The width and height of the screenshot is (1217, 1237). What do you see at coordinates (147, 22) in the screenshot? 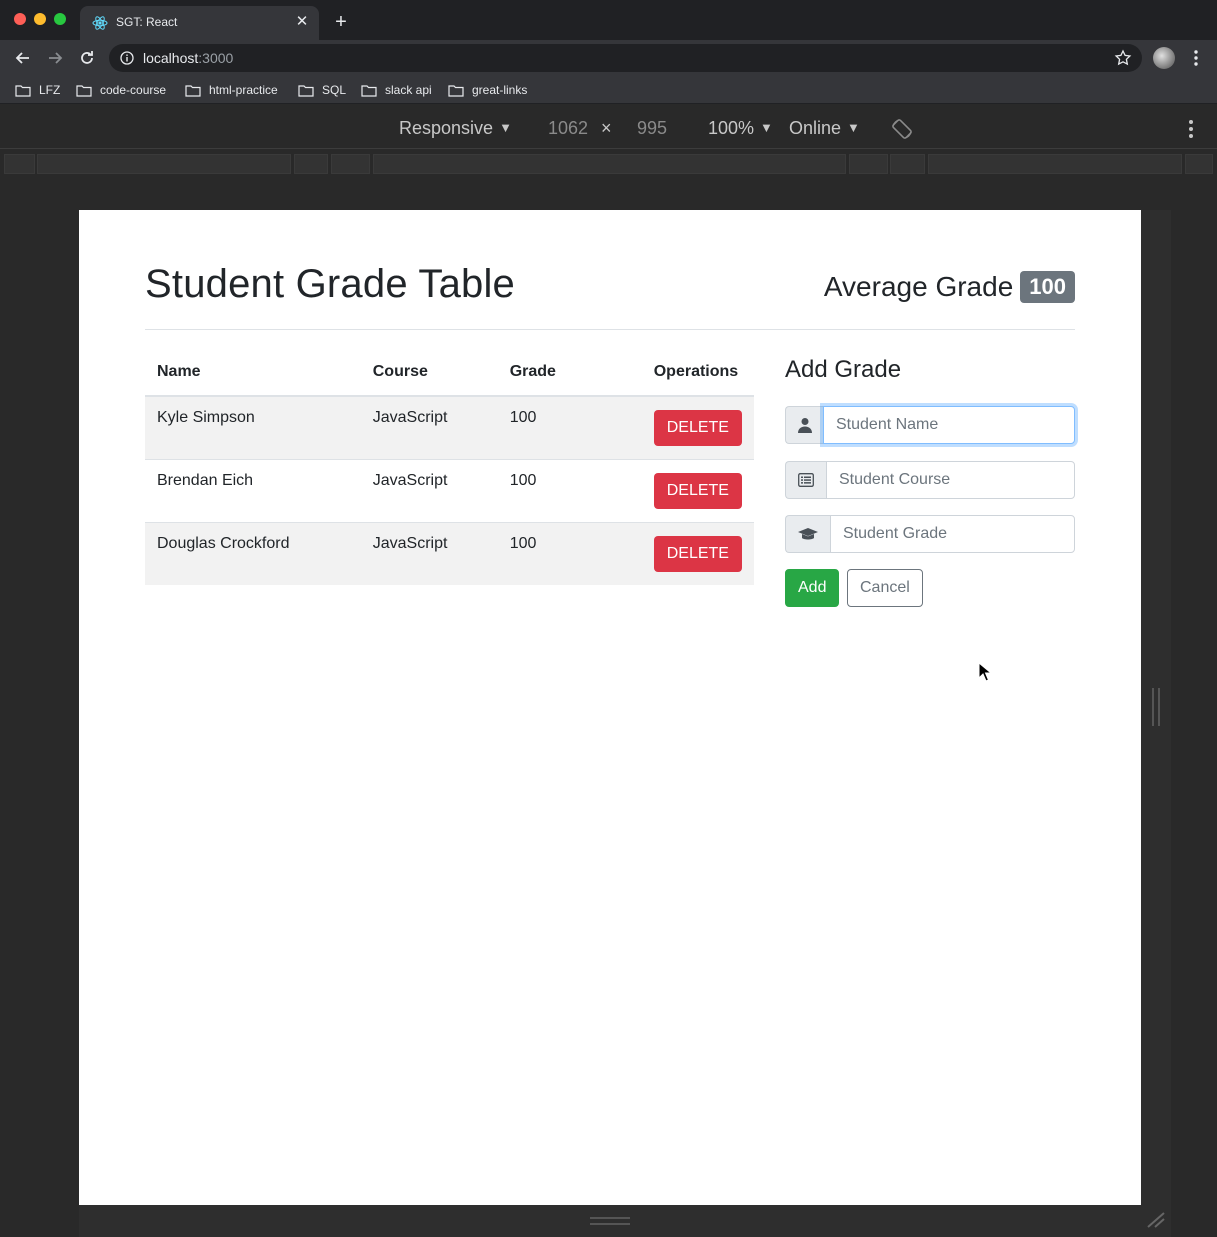
I see `tab-title: SGT: React` at bounding box center [147, 22].